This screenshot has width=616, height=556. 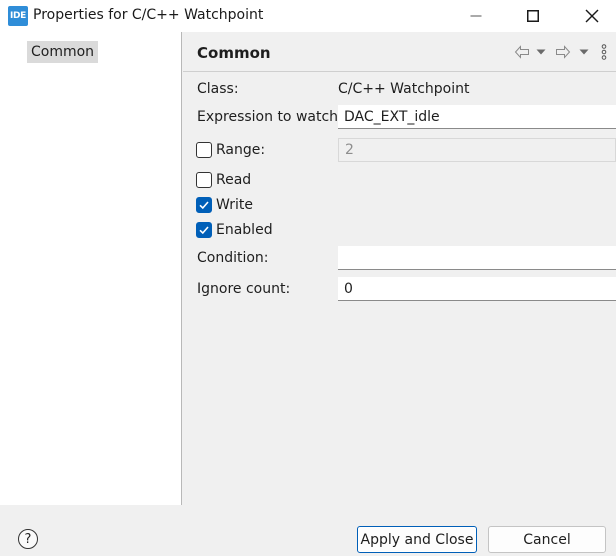 I want to click on apply-and-close-button: Apply and Close, so click(x=417, y=539).